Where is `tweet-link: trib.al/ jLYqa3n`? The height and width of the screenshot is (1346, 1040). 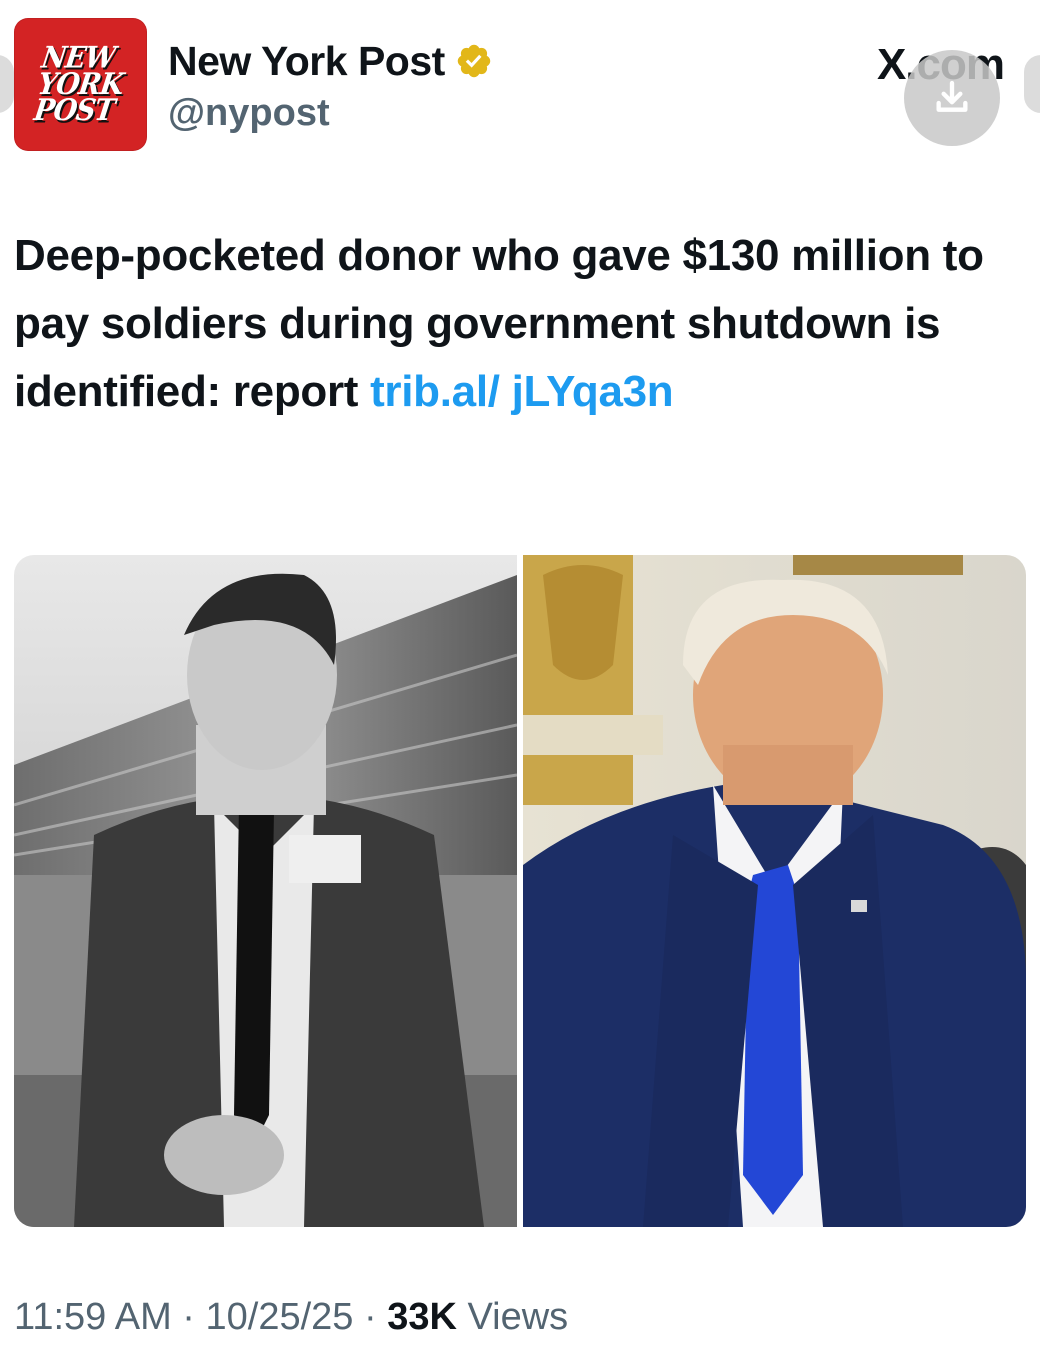
tweet-link: trib.al/ jLYqa3n is located at coordinates (522, 391).